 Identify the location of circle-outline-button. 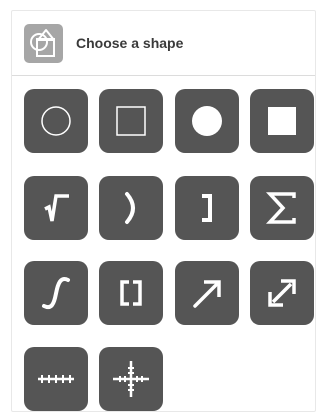
(56, 121).